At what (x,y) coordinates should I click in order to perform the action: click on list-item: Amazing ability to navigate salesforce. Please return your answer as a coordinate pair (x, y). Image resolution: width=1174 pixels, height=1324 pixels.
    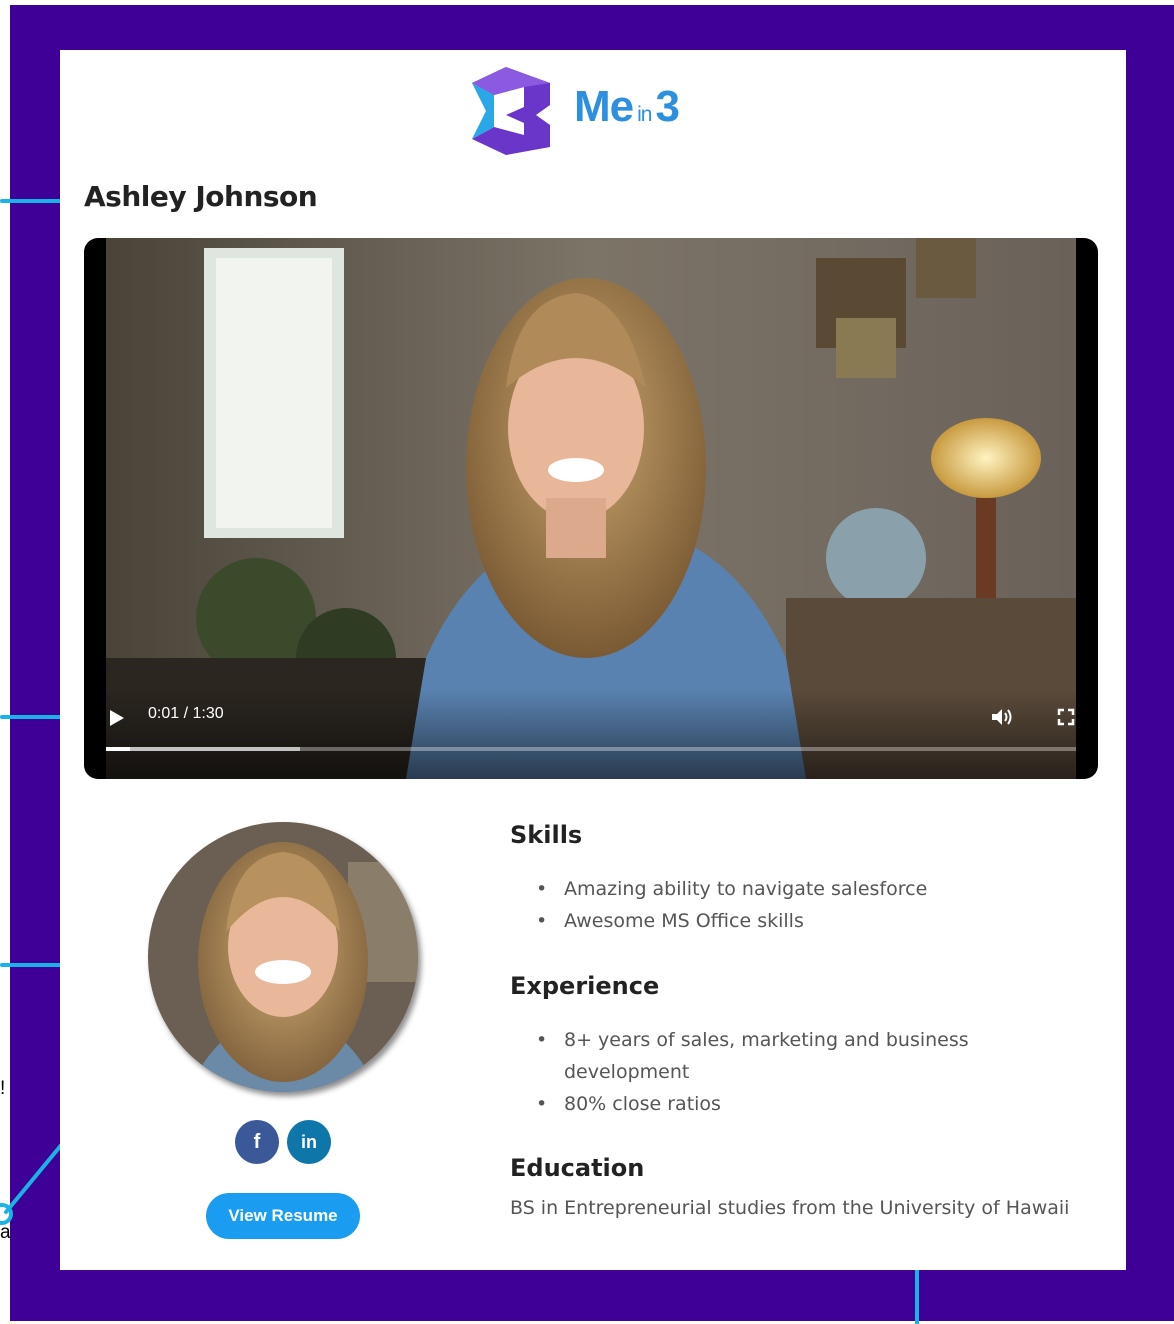
    Looking at the image, I should click on (766, 889).